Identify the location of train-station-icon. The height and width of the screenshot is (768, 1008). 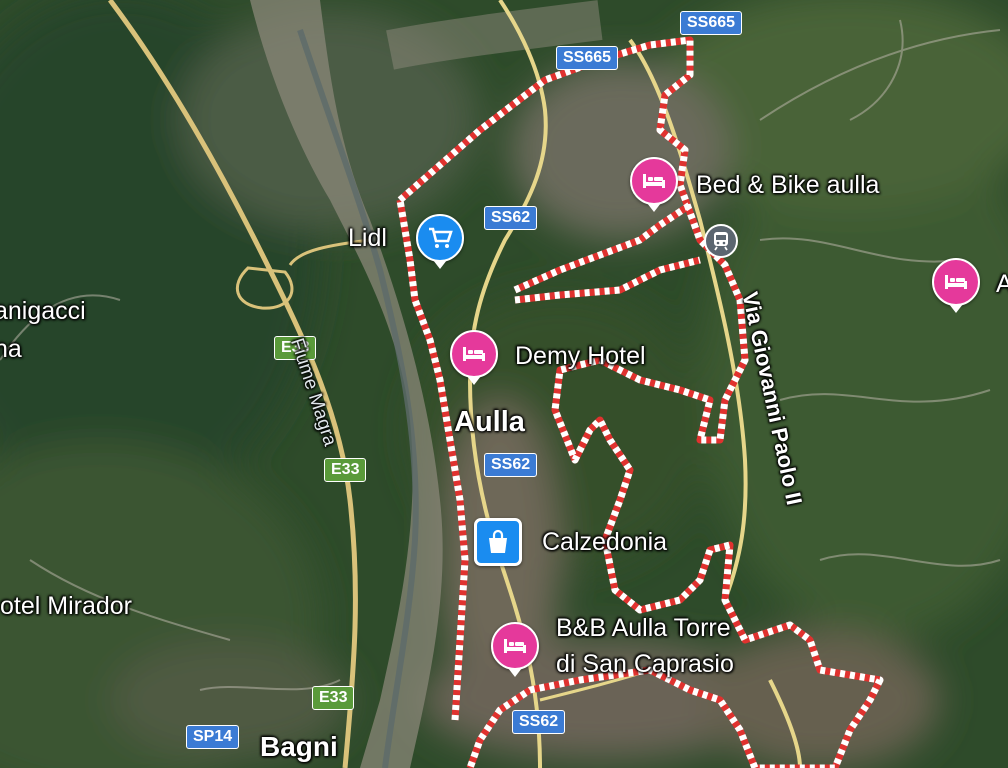
(721, 241).